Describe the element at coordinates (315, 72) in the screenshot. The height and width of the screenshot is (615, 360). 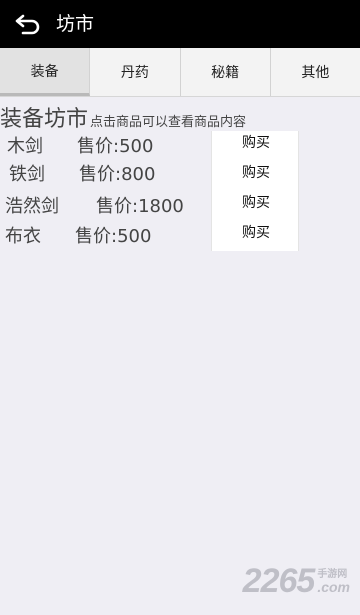
I see `tab-other: 其他` at that location.